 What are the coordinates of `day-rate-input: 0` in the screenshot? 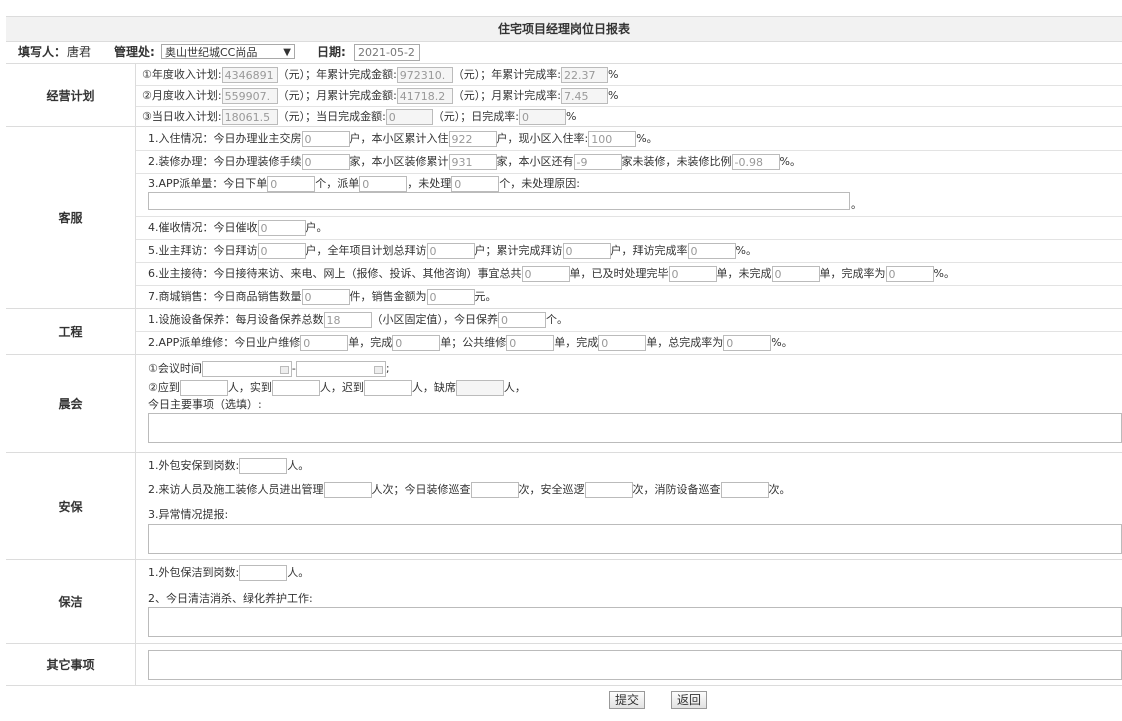 It's located at (543, 117).